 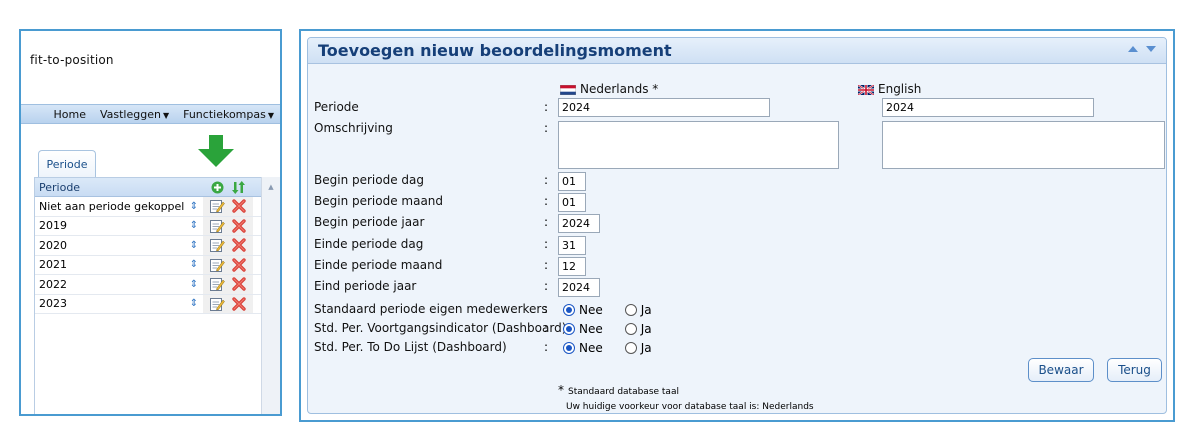 I want to click on green-down-arrow-icon, so click(x=216, y=151).